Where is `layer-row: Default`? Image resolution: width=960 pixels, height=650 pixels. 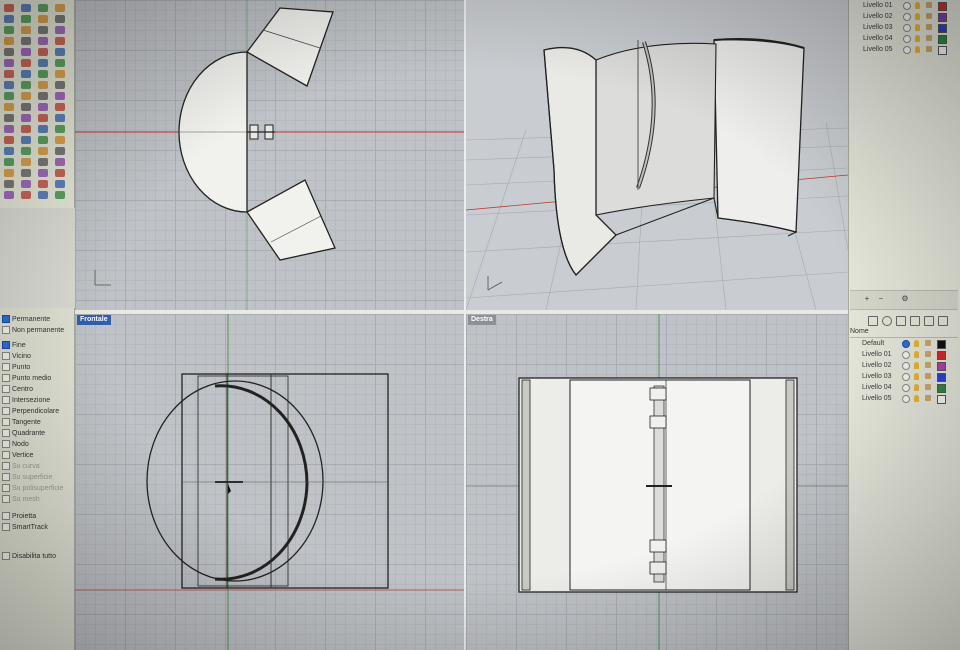
layer-row: Default is located at coordinates (904, 343).